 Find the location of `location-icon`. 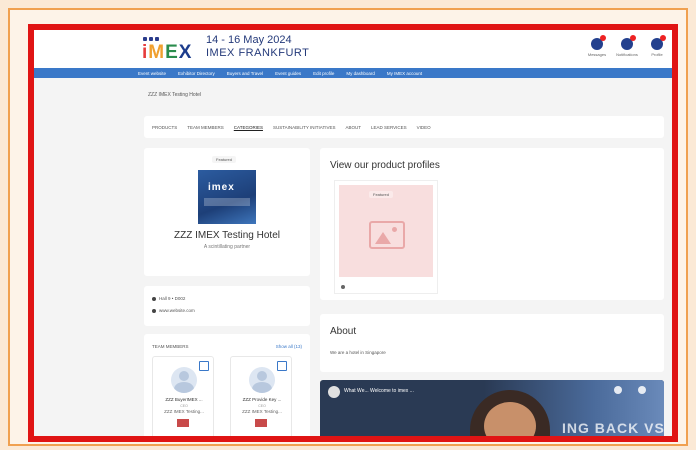

location-icon is located at coordinates (154, 298).